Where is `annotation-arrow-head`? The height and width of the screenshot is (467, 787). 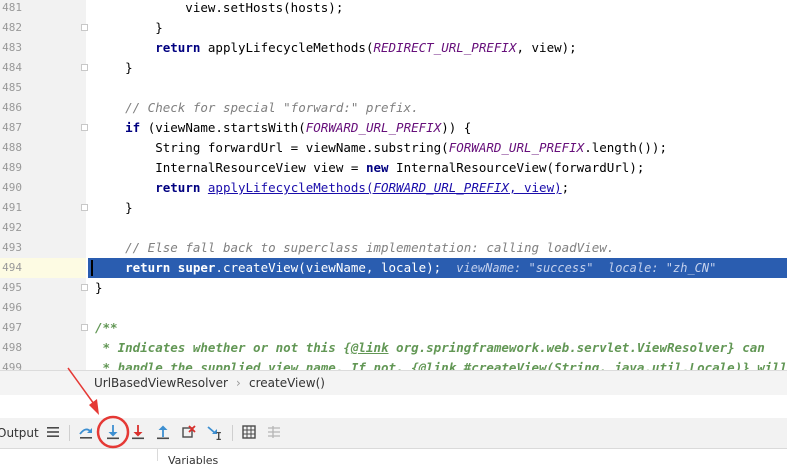 annotation-arrow-head is located at coordinates (94, 407).